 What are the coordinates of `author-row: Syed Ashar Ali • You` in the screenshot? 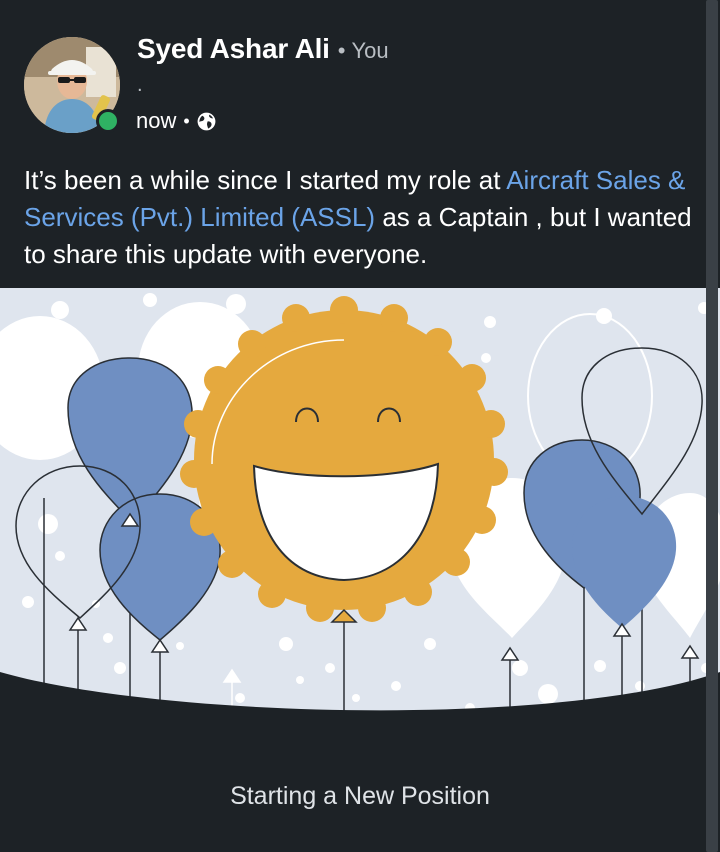 It's located at (263, 49).